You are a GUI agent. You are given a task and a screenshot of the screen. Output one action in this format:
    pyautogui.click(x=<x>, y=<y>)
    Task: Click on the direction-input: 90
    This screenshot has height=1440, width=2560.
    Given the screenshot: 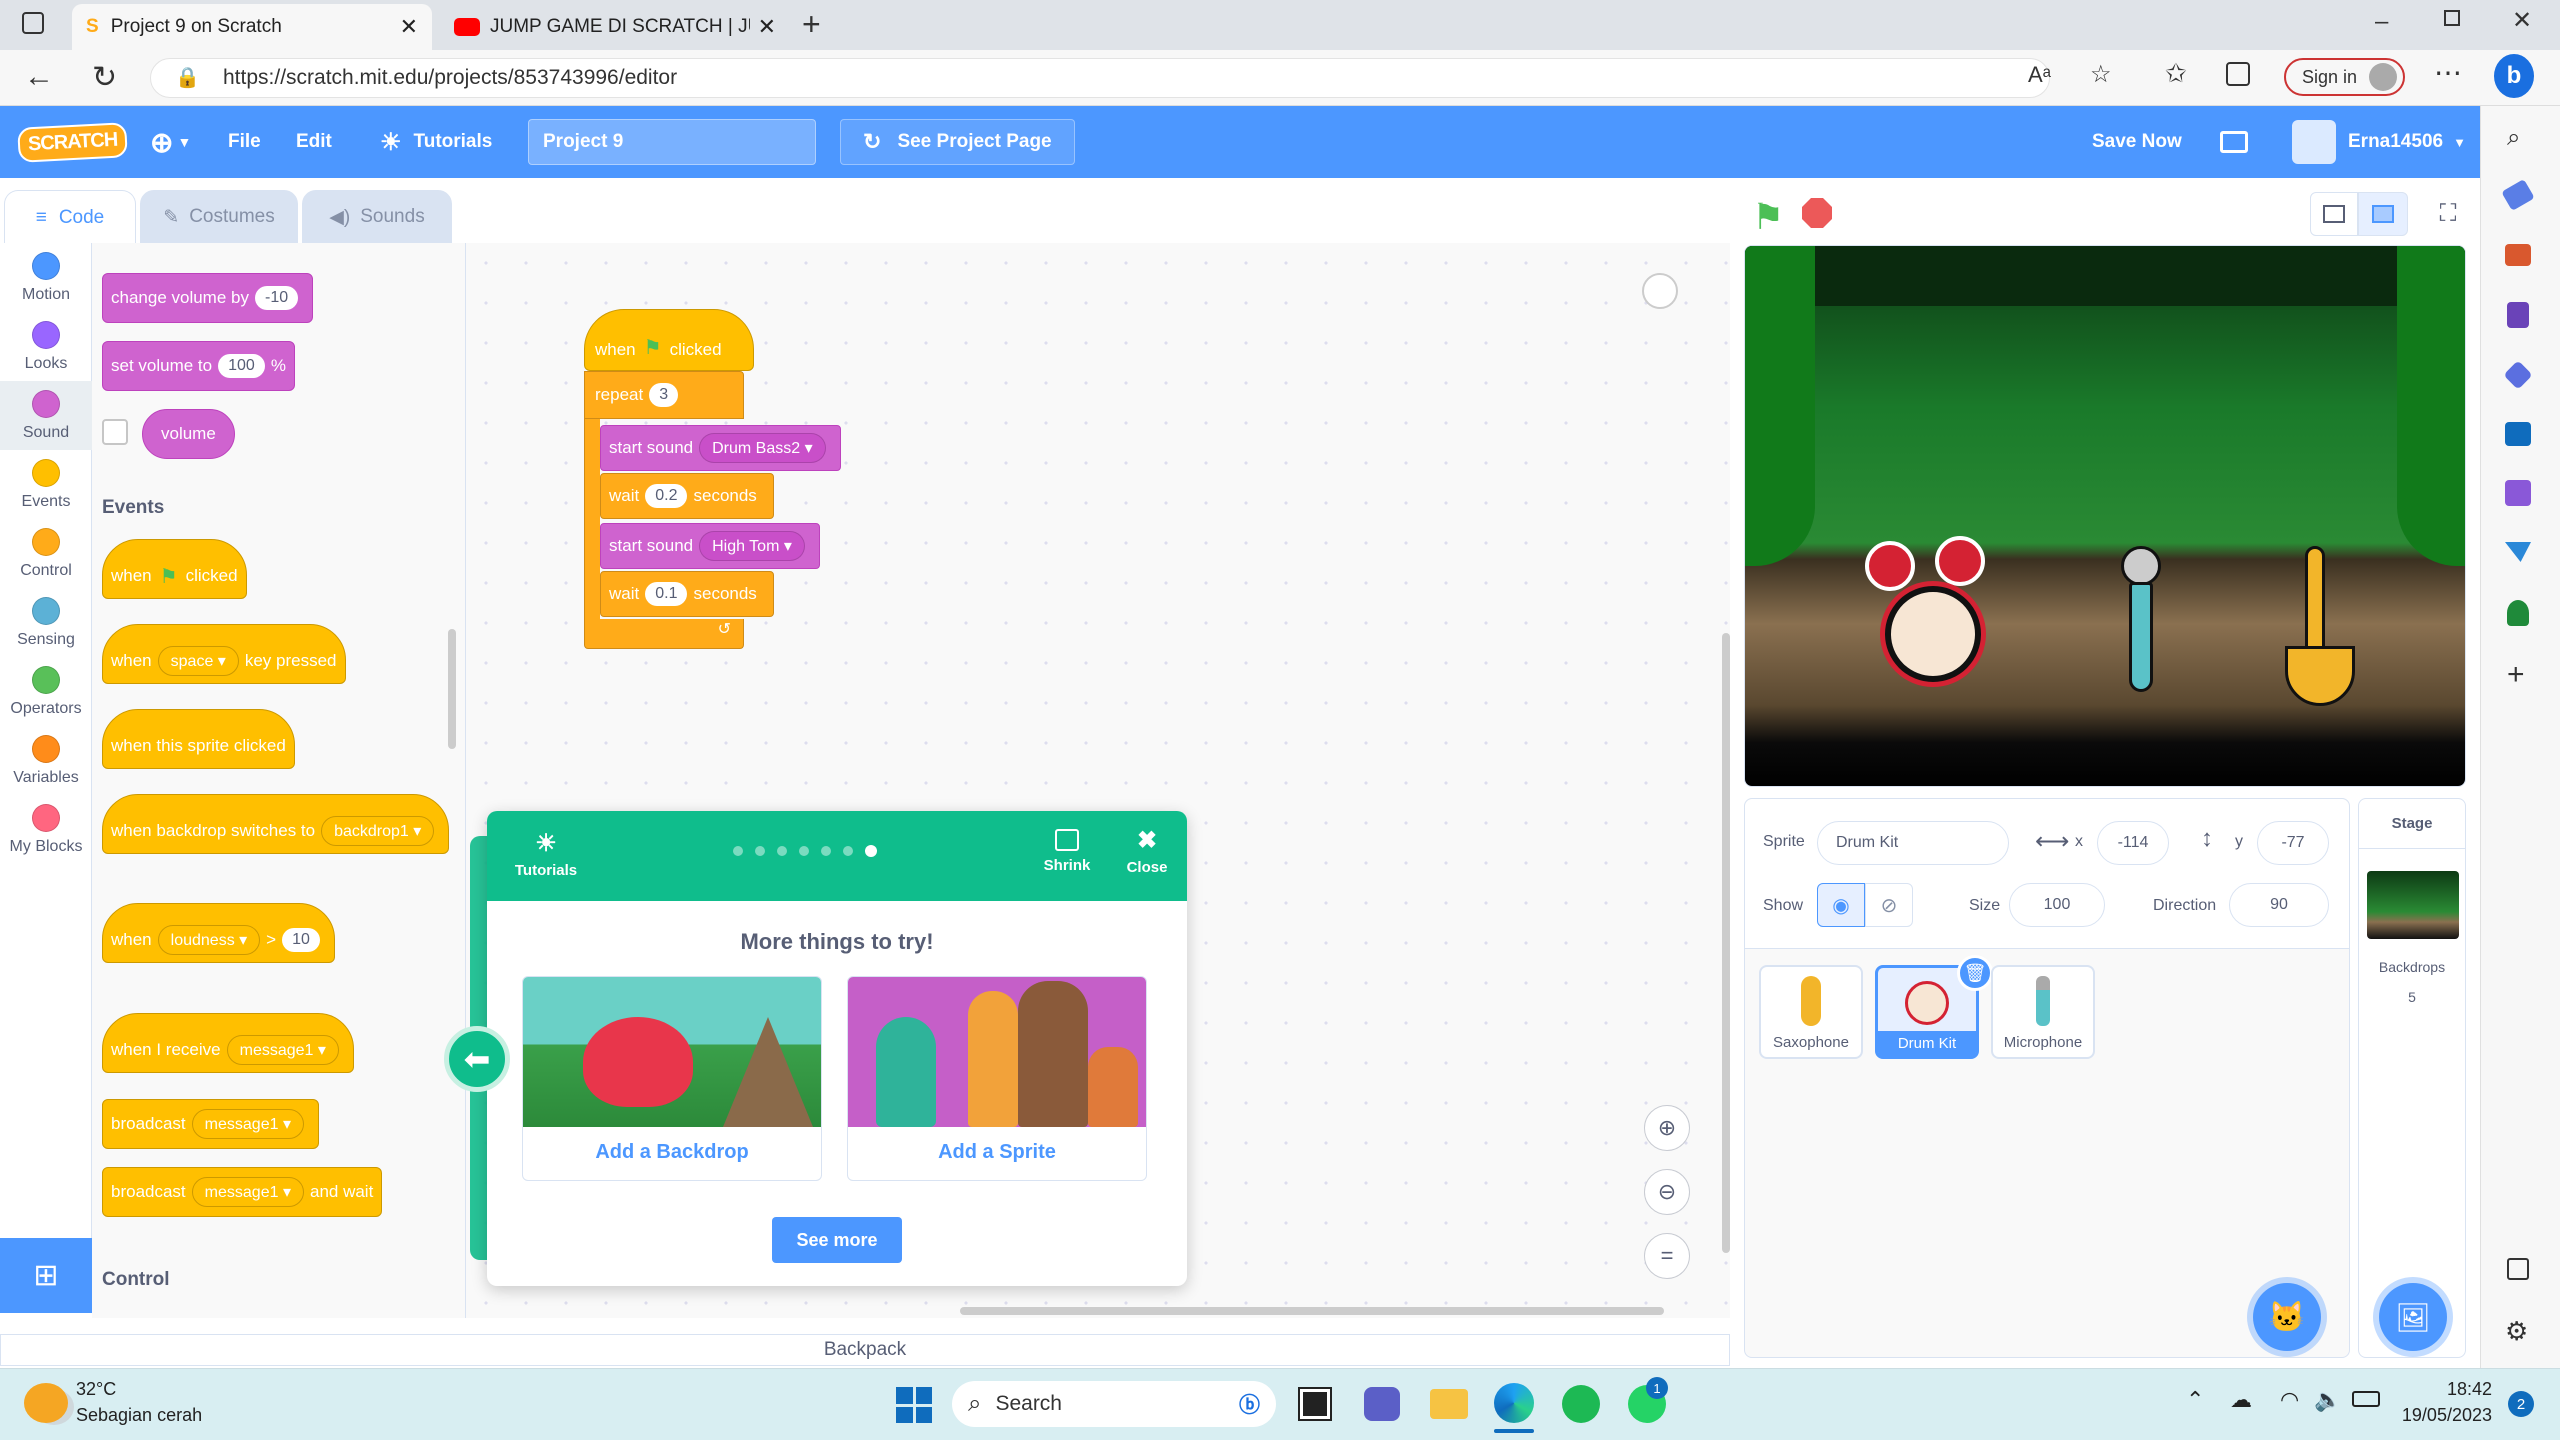 What is the action you would take?
    pyautogui.click(x=2279, y=905)
    